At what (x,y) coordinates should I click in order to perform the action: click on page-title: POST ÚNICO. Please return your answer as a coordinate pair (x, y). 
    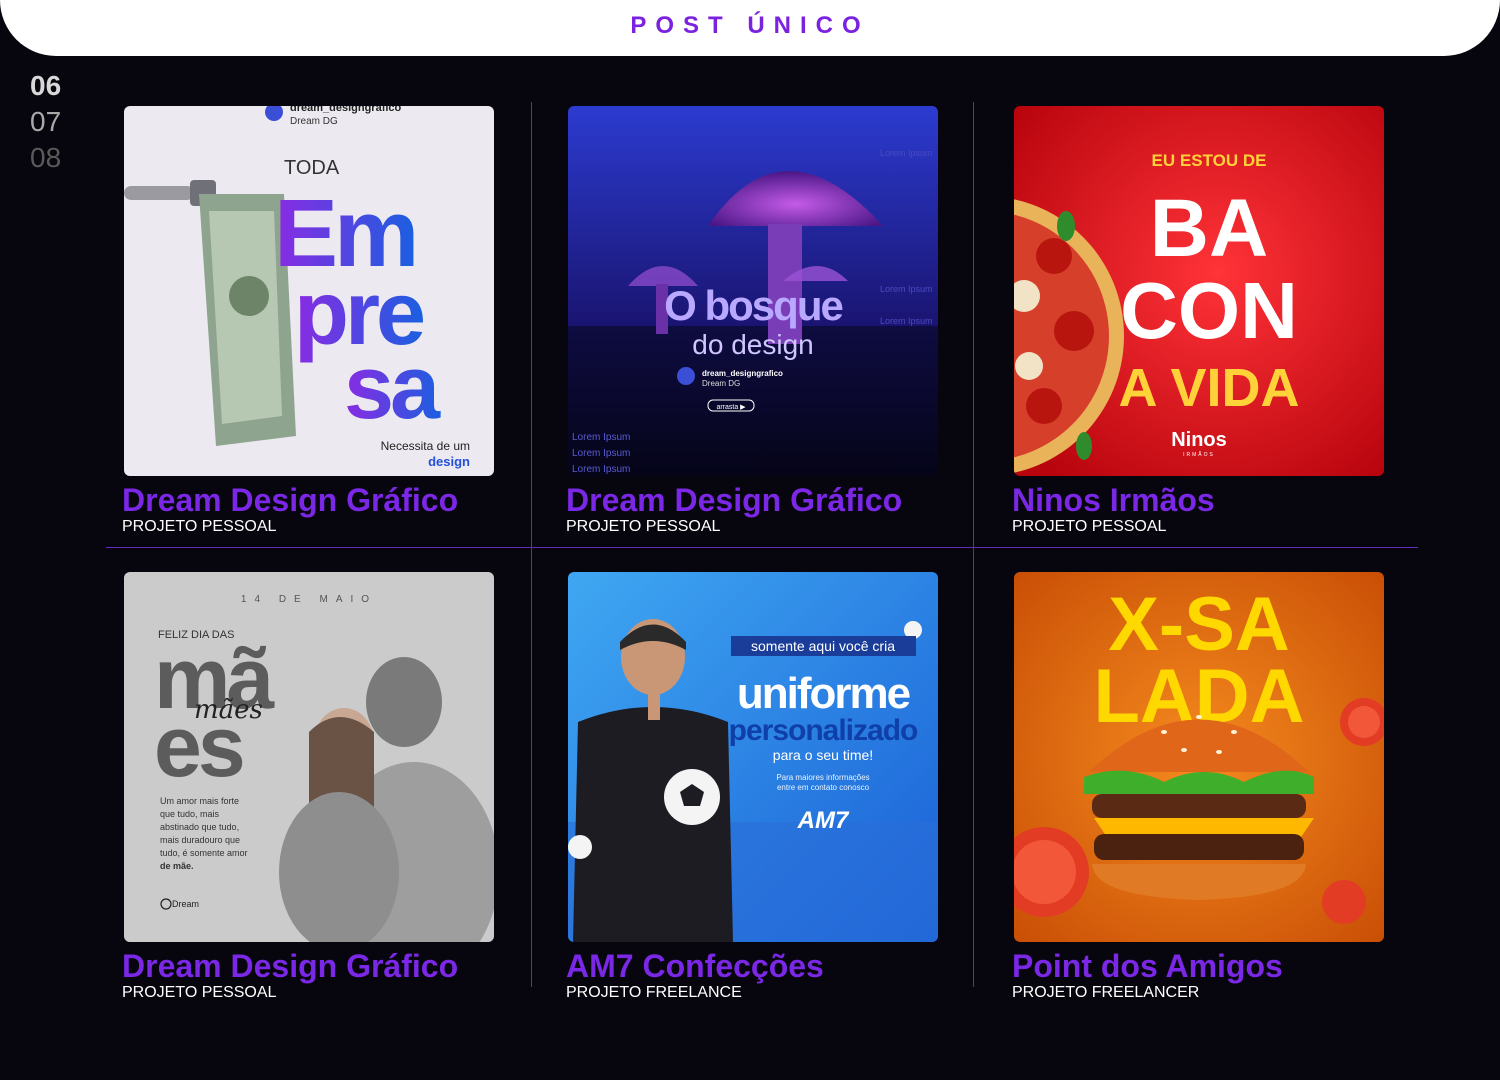
    Looking at the image, I should click on (750, 25).